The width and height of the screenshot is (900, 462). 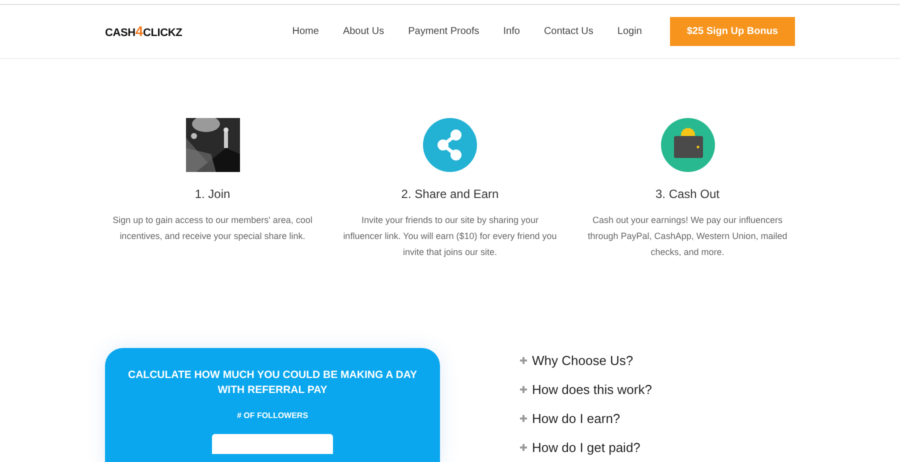 I want to click on nav-link: About Us, so click(x=363, y=31).